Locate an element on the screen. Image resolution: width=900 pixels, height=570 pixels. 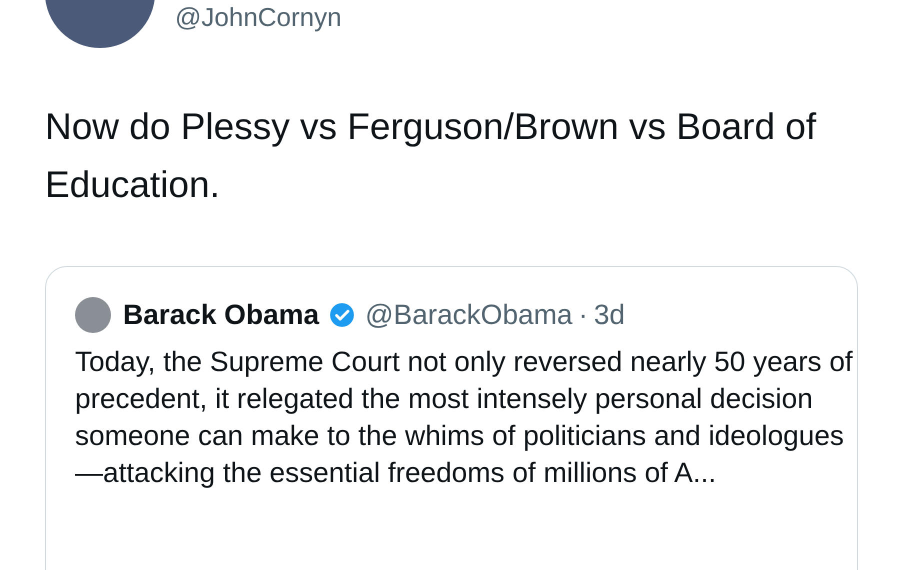
quoted-user-name: Barack Obama is located at coordinates (221, 315).